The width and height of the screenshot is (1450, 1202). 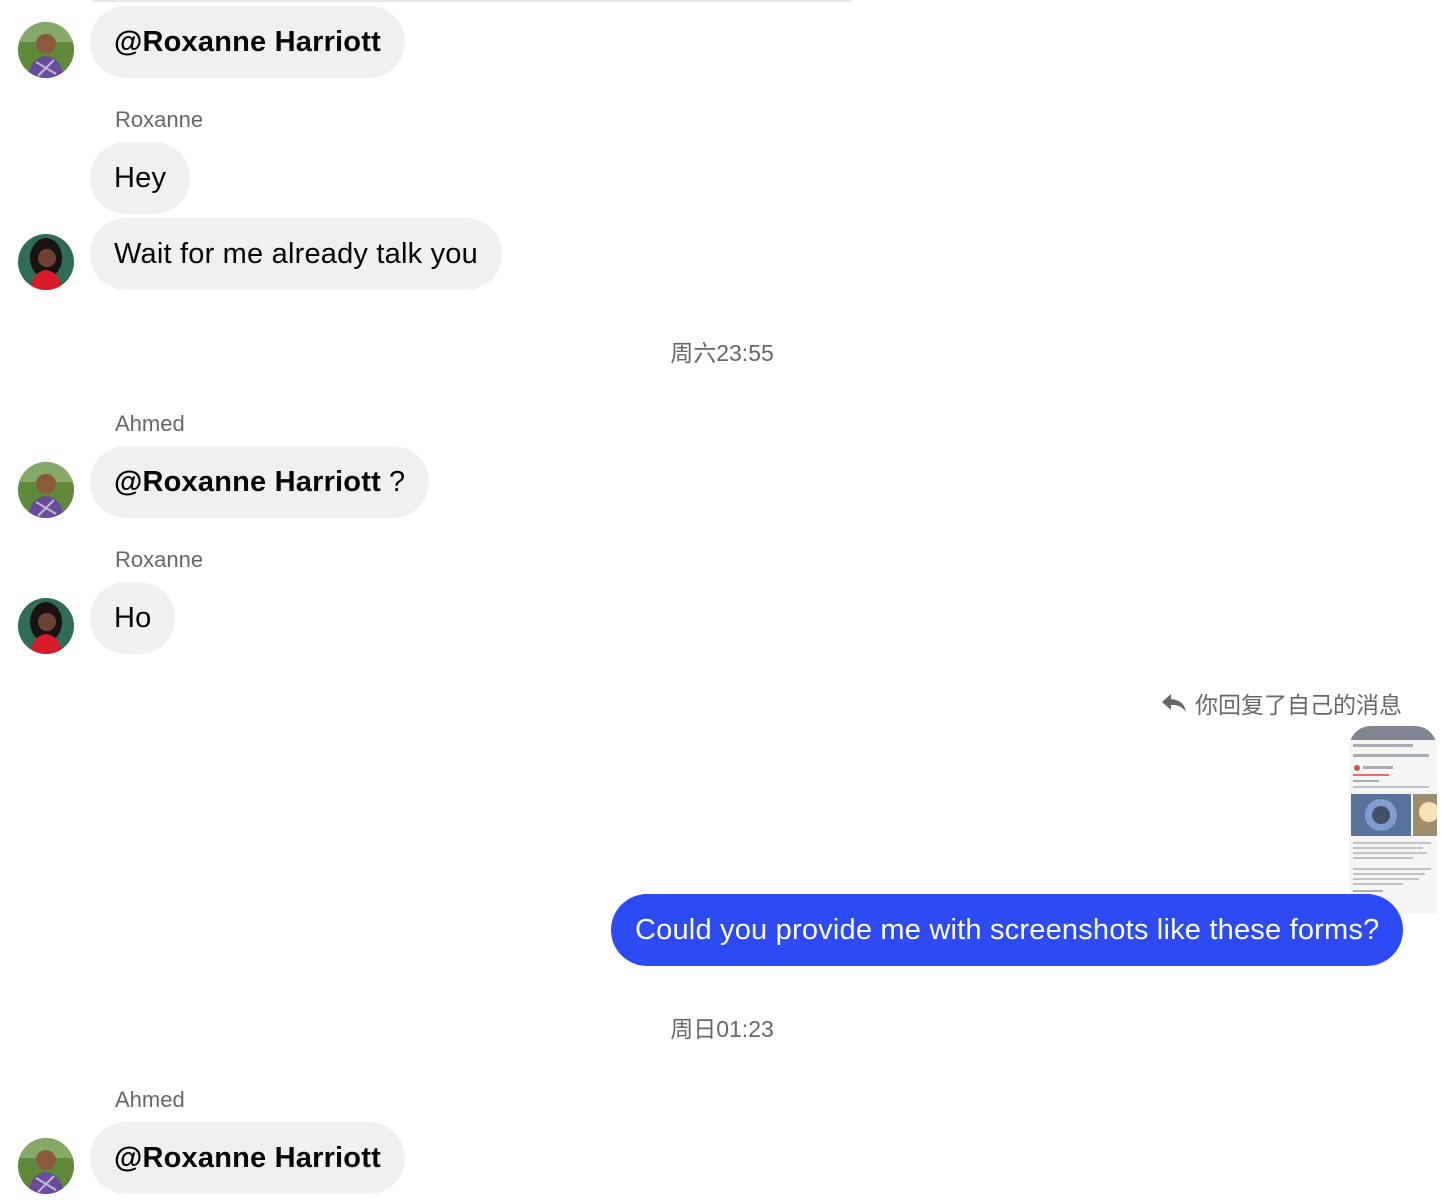 What do you see at coordinates (397, 481) in the screenshot?
I see `message-text: ?` at bounding box center [397, 481].